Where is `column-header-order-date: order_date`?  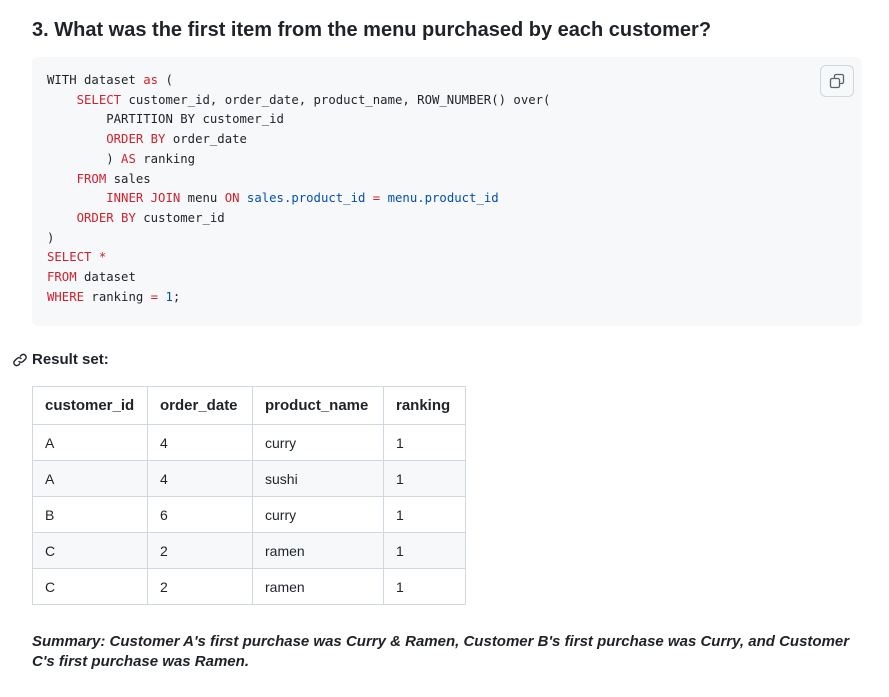
column-header-order-date: order_date is located at coordinates (200, 405).